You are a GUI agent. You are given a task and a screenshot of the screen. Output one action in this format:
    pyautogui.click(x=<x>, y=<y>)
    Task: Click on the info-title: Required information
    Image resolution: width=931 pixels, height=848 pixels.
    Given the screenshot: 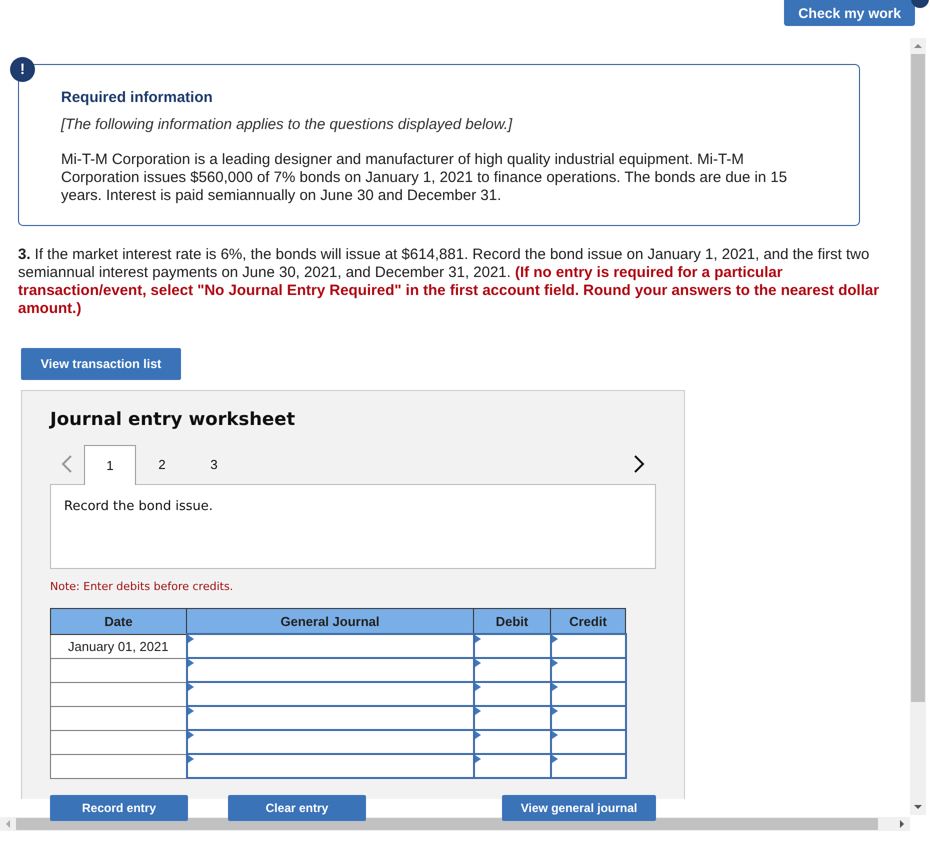 What is the action you would take?
    pyautogui.click(x=137, y=97)
    